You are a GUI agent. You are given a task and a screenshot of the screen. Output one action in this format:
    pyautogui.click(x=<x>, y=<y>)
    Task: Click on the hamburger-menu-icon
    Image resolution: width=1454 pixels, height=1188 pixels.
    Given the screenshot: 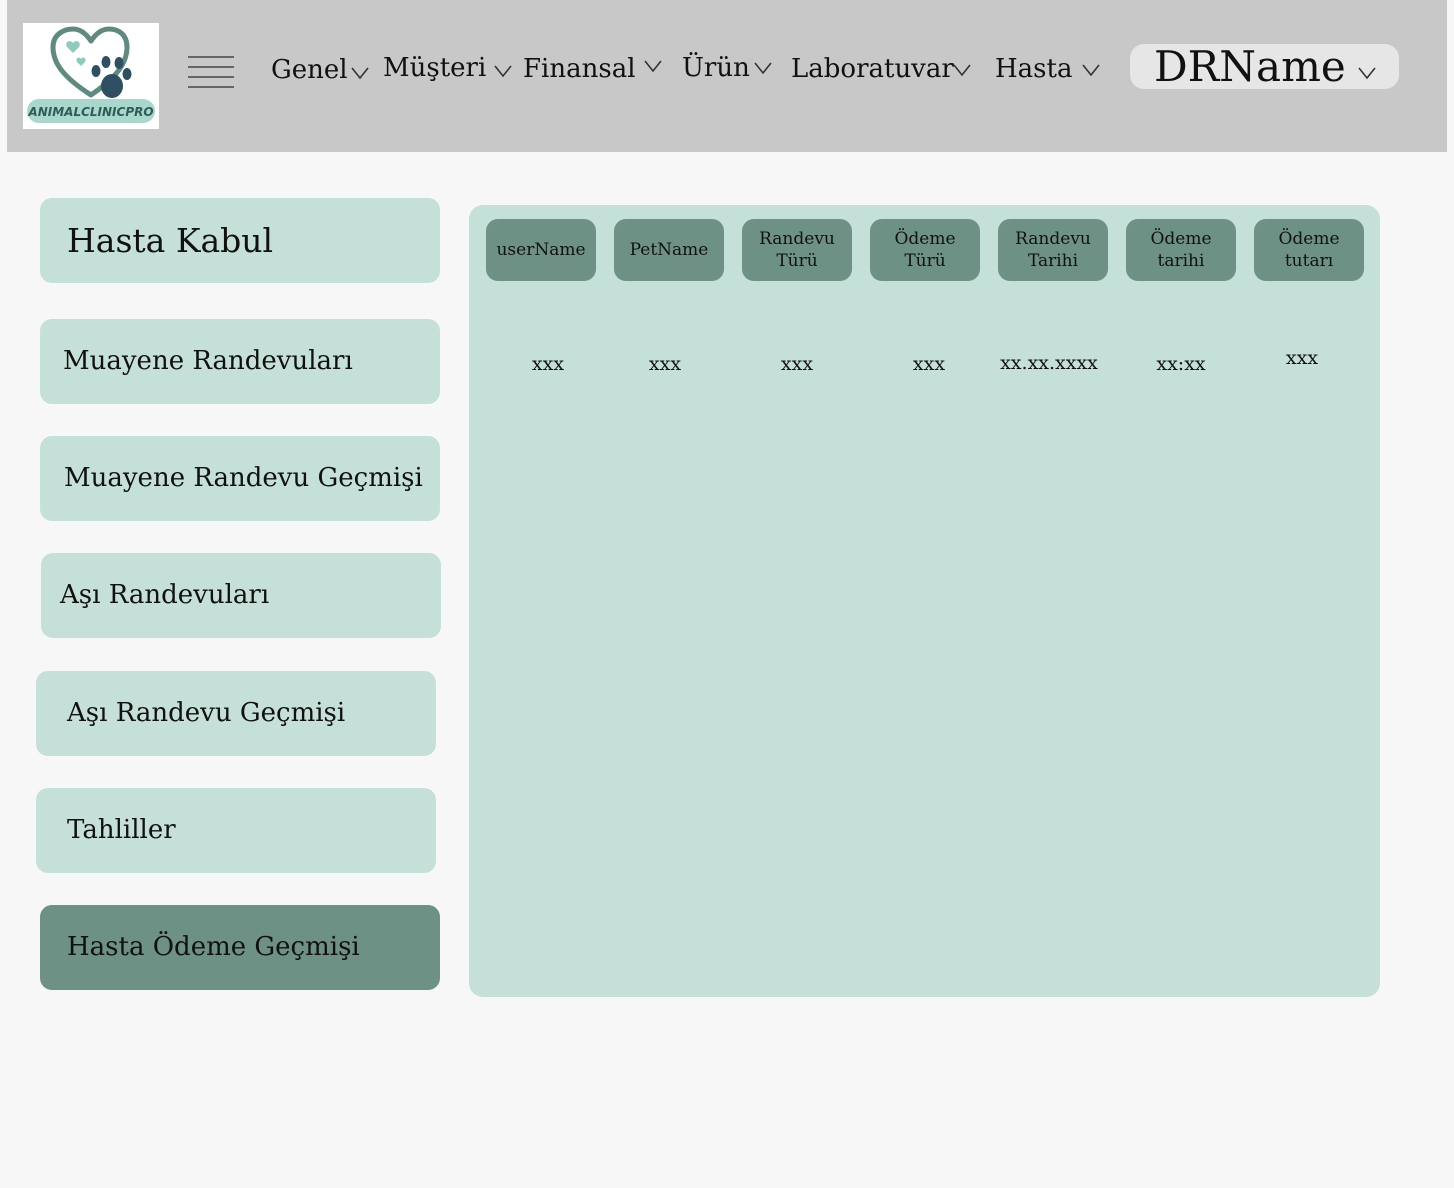 What is the action you would take?
    pyautogui.click(x=211, y=73)
    